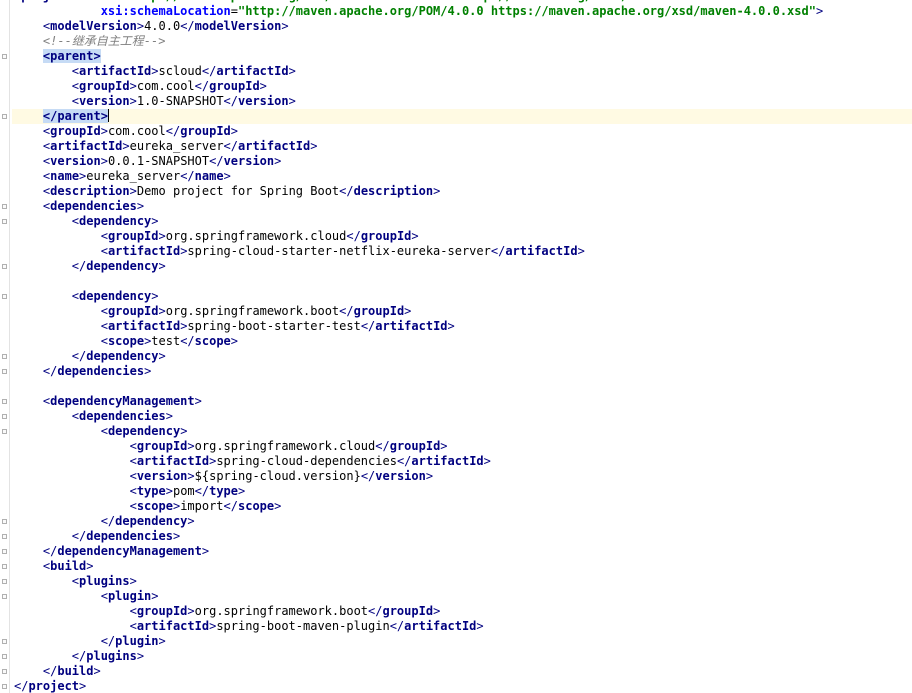  What do you see at coordinates (5, 346) in the screenshot?
I see `editor-gutter` at bounding box center [5, 346].